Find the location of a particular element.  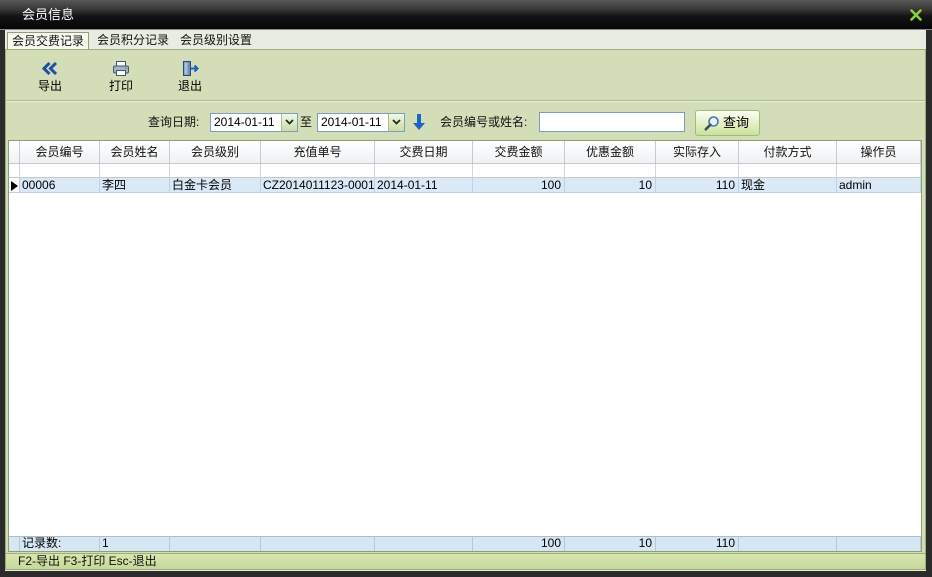

export-button: 导出 is located at coordinates (50, 76).